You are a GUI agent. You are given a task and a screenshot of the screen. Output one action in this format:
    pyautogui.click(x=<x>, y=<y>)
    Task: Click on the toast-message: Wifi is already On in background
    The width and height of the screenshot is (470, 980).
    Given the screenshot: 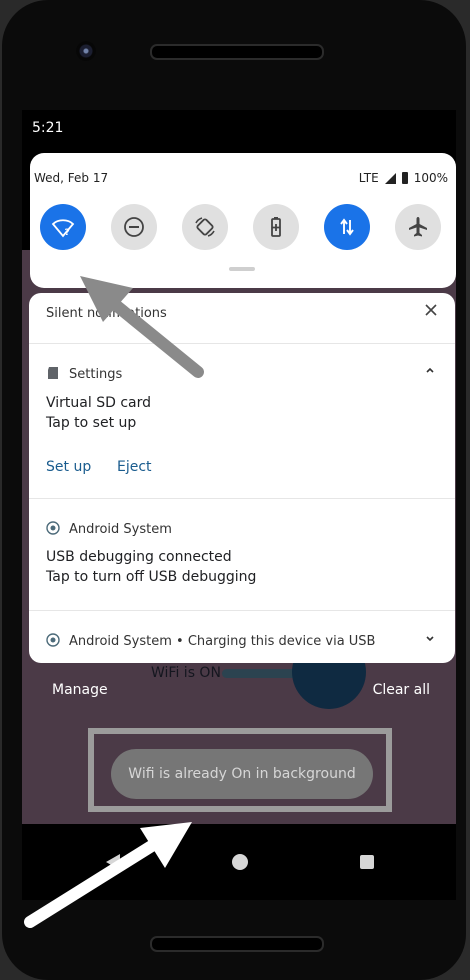 What is the action you would take?
    pyautogui.click(x=242, y=774)
    